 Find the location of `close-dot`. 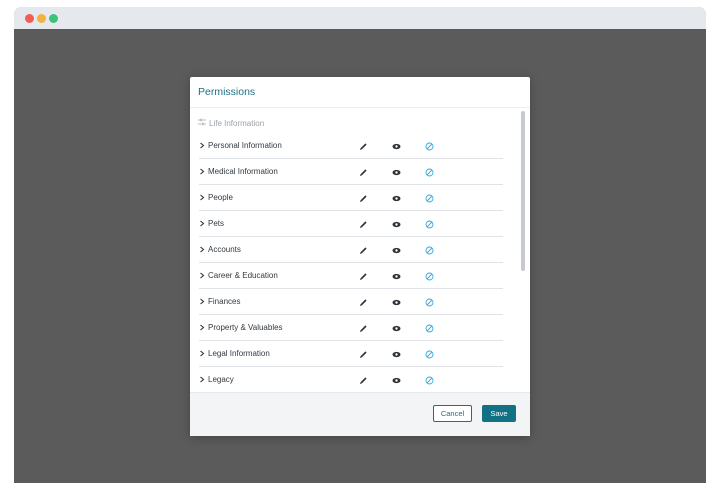

close-dot is located at coordinates (29, 18).